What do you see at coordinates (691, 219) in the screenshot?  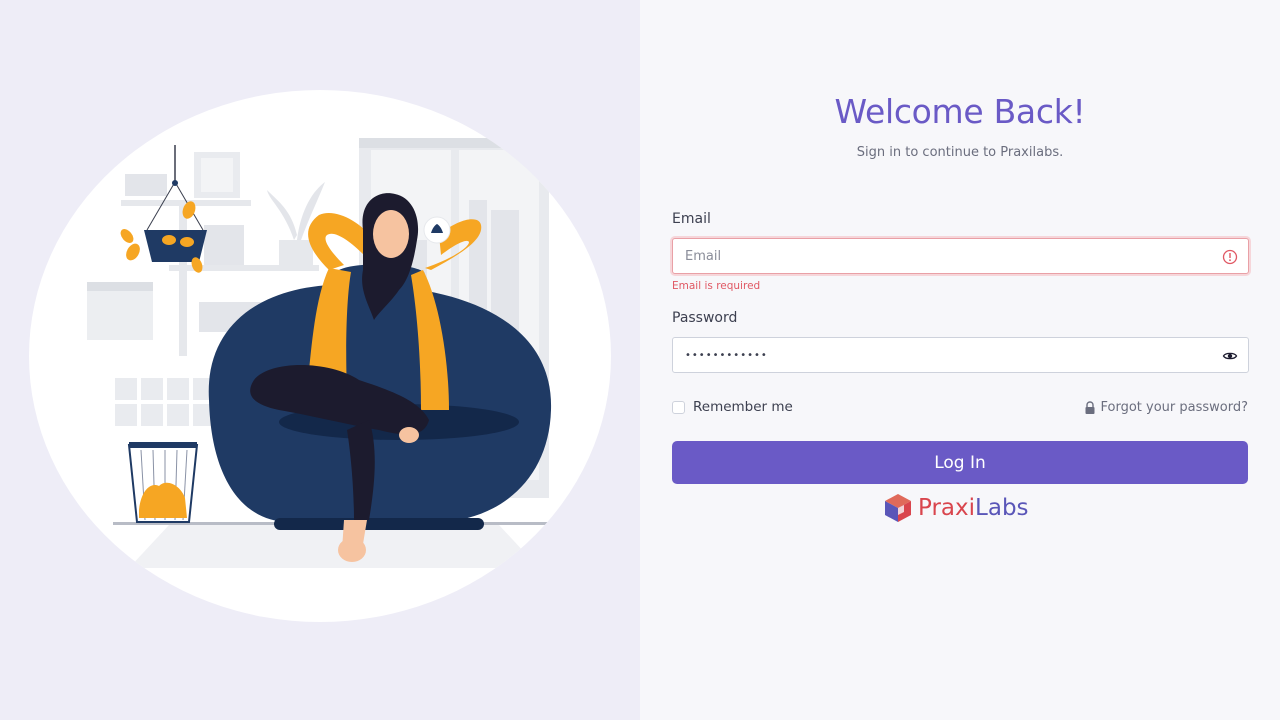 I see `email-label: Email` at bounding box center [691, 219].